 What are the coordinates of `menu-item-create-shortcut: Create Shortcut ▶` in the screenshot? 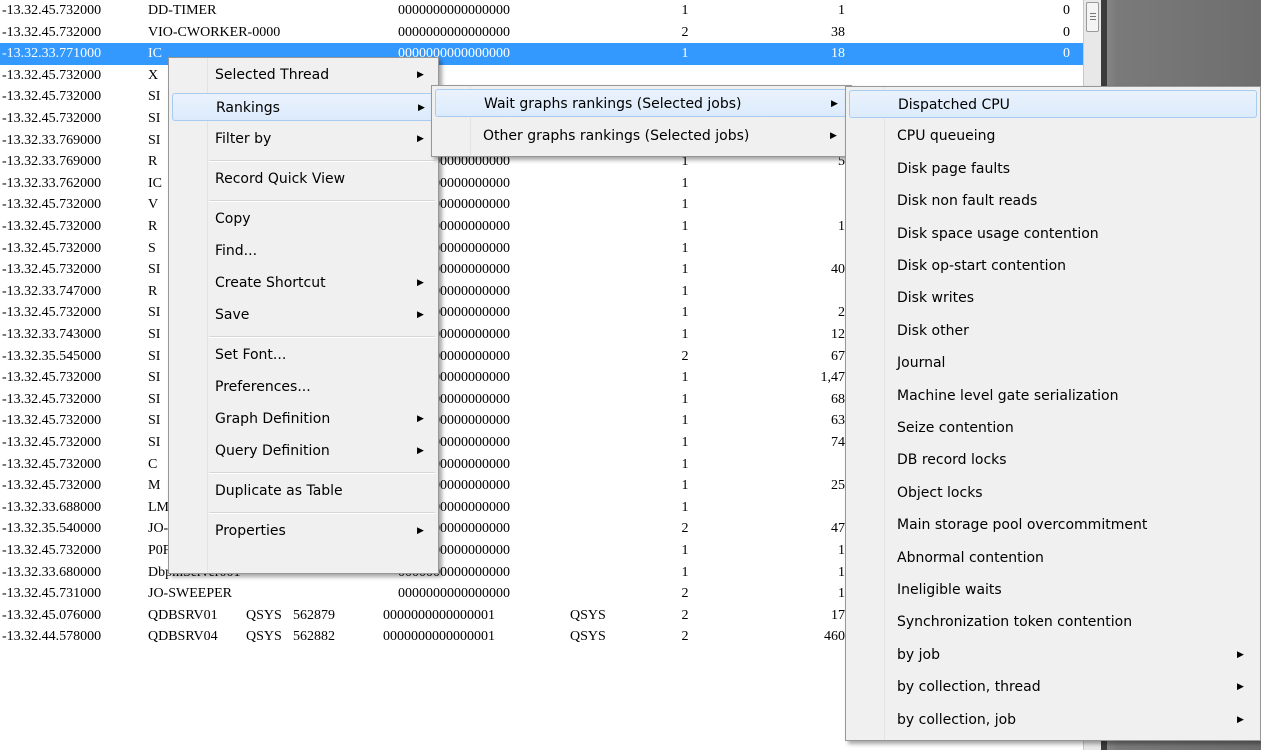 It's located at (303, 283).